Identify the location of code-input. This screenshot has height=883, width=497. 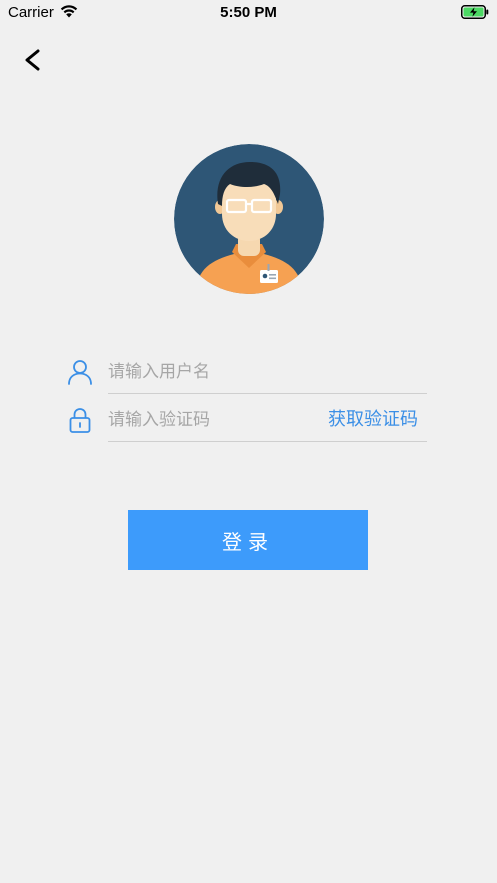
(208, 420).